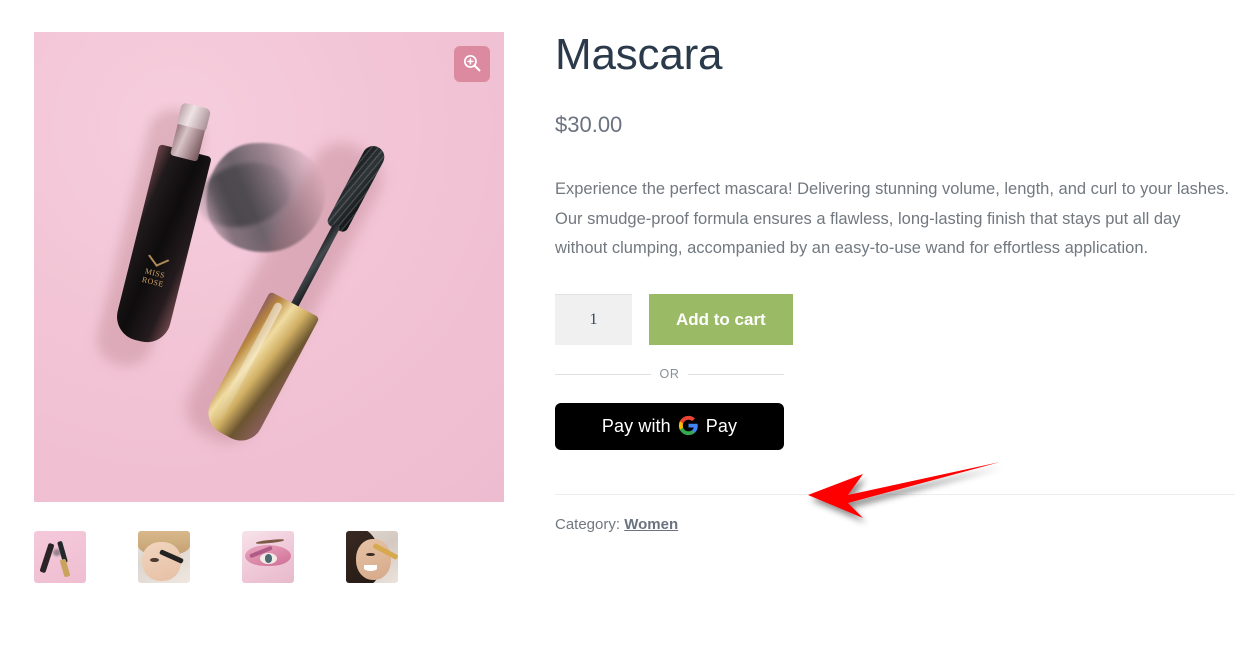 This screenshot has height=654, width=1255. Describe the element at coordinates (651, 524) in the screenshot. I see `category-link: Women` at that location.